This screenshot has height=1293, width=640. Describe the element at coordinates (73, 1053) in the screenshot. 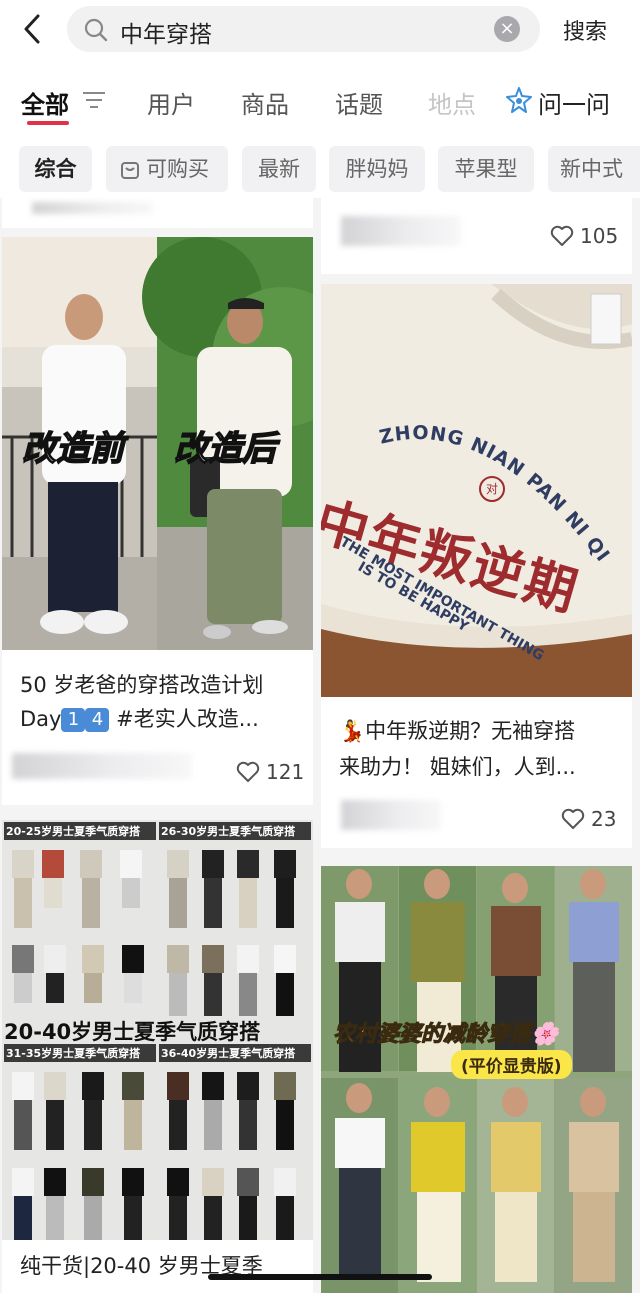

I see `panel-label: 31-35岁男士夏季气质穿搭` at that location.